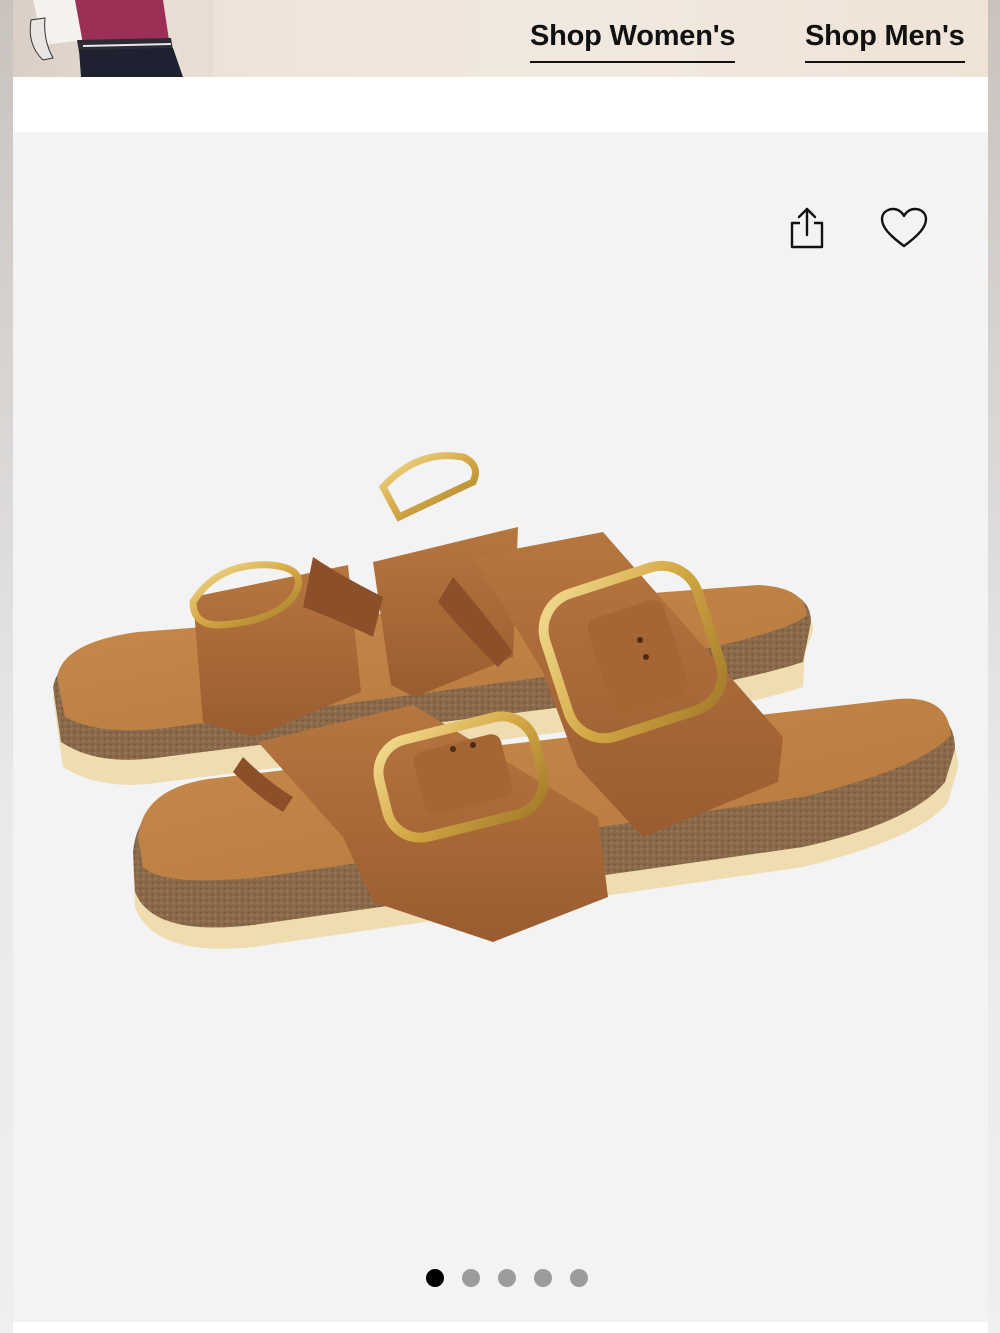 Image resolution: width=1000 pixels, height=1333 pixels. I want to click on spacer, so click(500, 104).